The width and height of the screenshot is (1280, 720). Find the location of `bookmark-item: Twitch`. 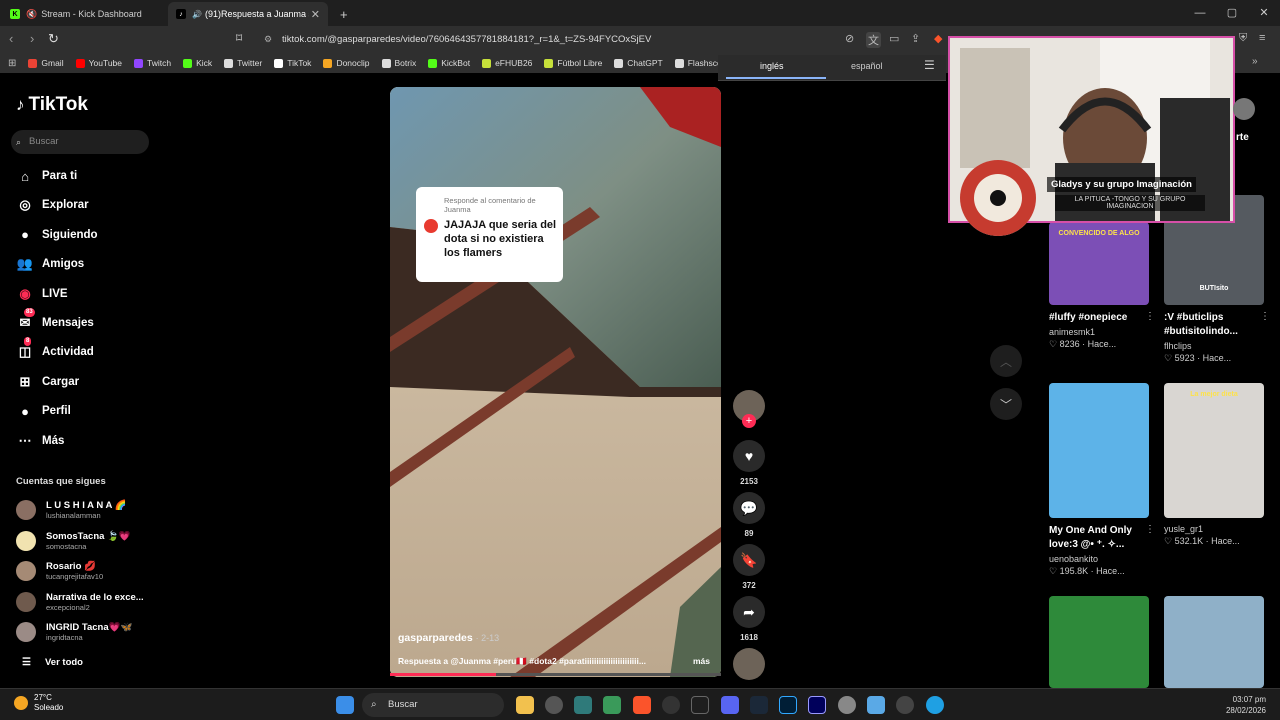

bookmark-item: Twitch is located at coordinates (152, 63).